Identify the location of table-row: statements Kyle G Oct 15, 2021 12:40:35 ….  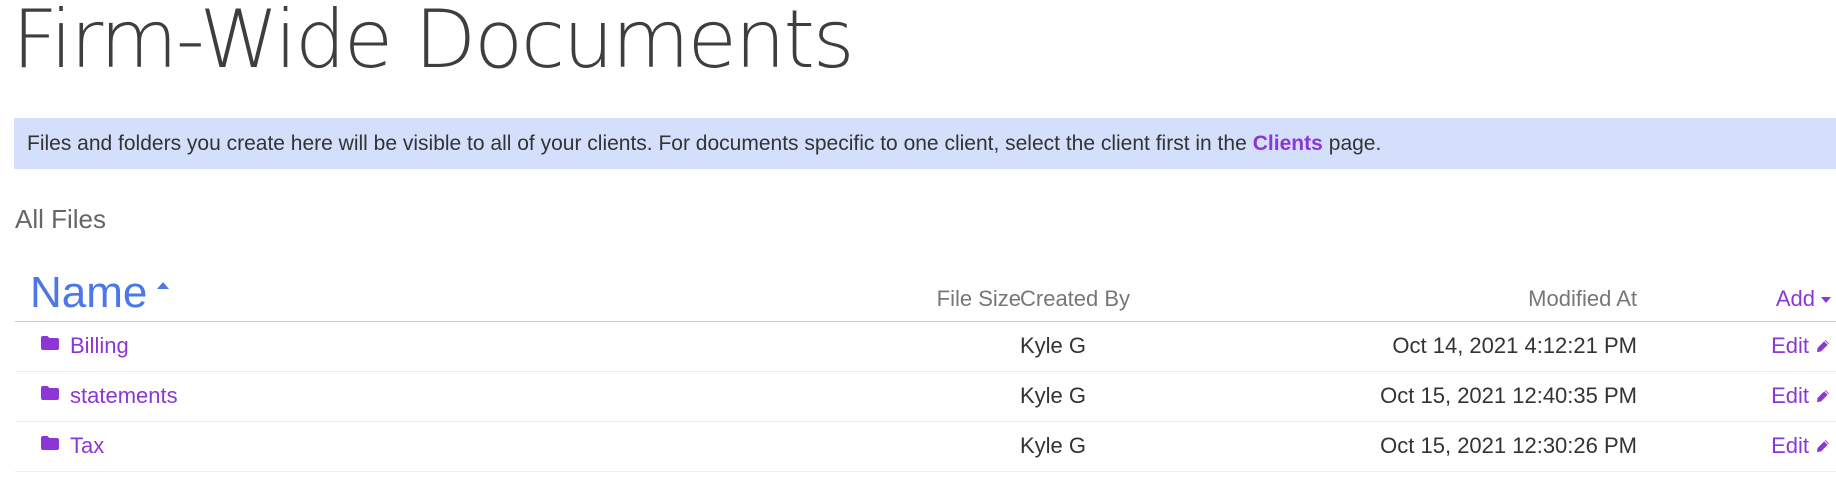
(925, 397).